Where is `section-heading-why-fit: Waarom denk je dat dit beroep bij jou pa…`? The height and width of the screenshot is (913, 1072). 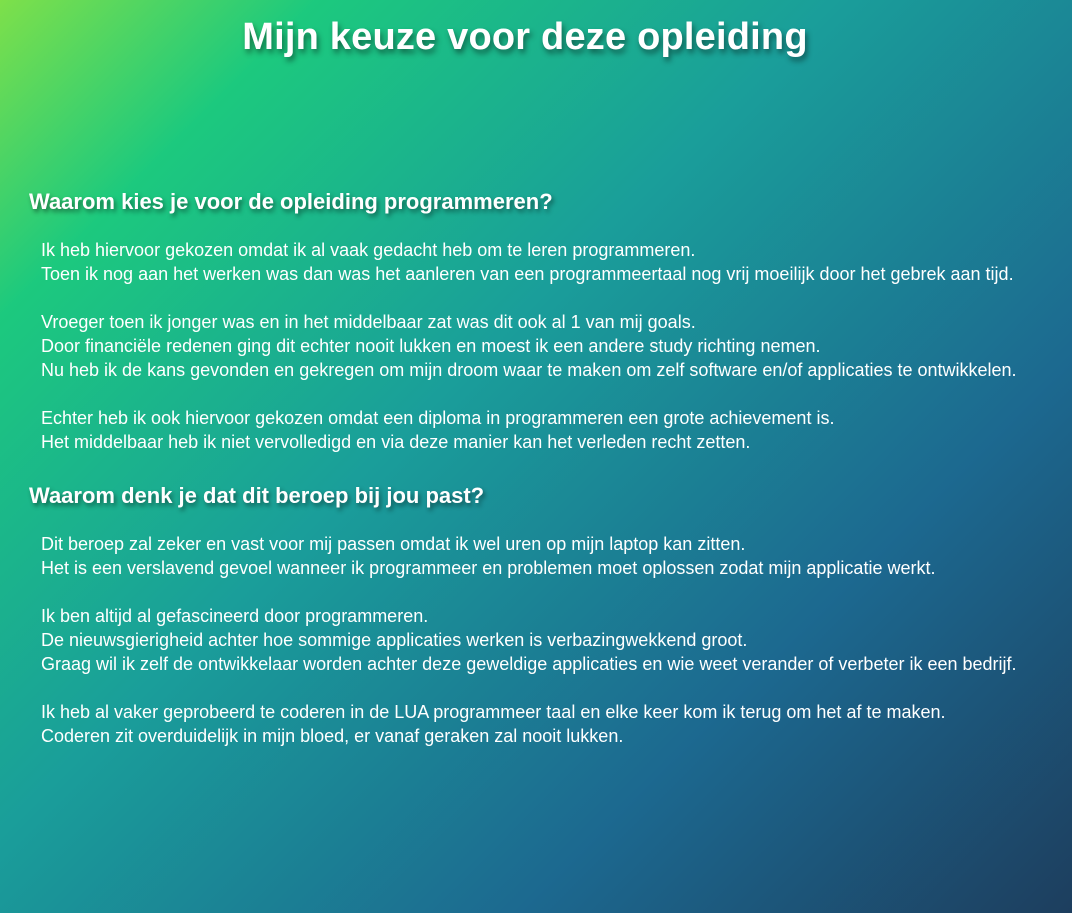
section-heading-why-fit: Waarom denk je dat dit beroep bij jou pa… is located at coordinates (257, 495).